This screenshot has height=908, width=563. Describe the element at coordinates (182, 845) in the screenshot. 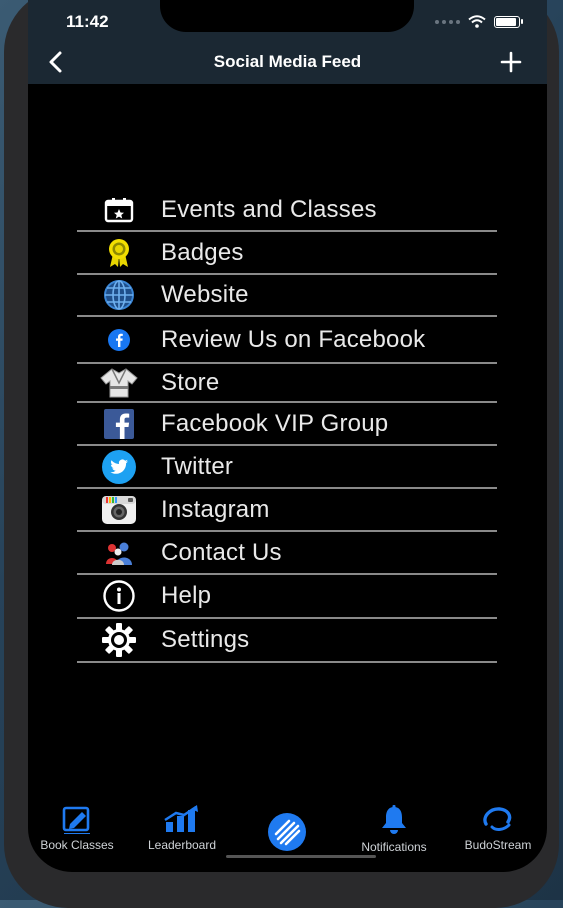

I see `tab-label: Leaderboard` at that location.